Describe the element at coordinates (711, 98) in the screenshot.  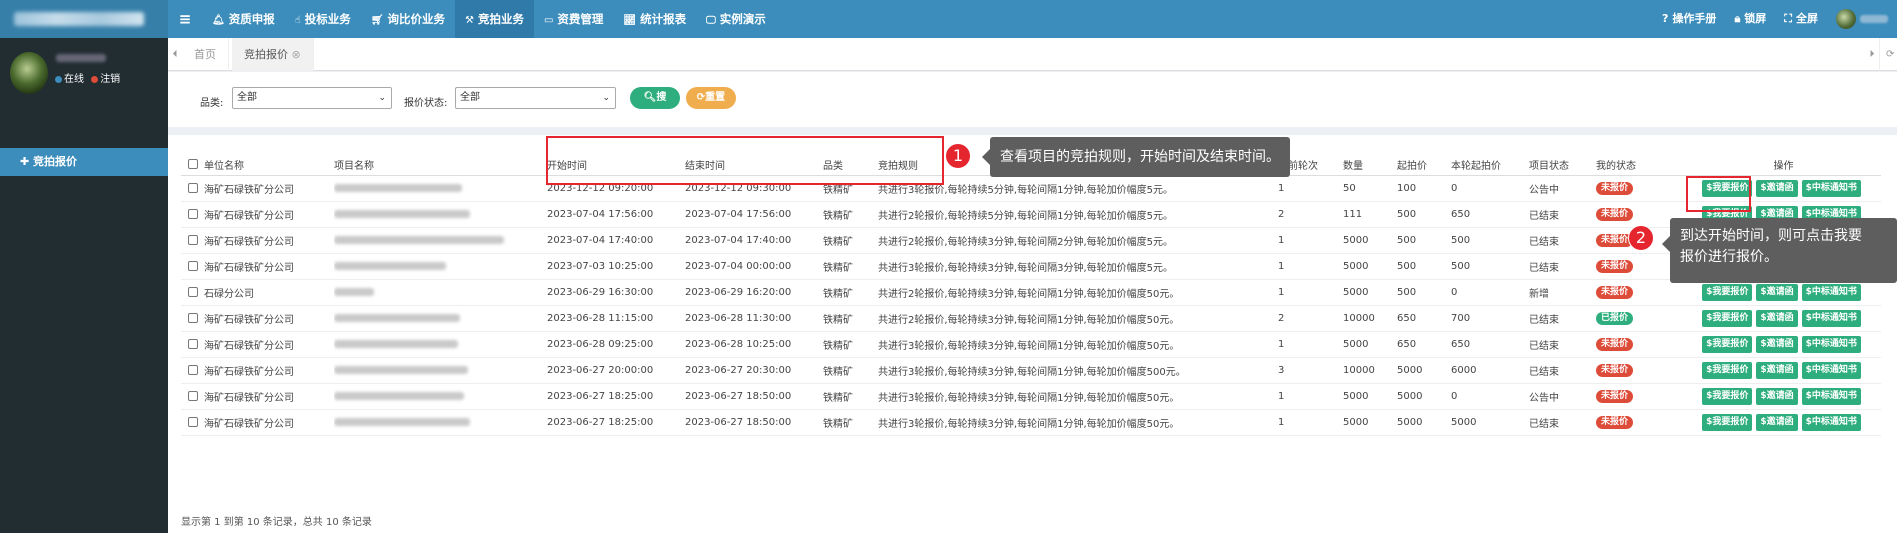
I see `reset-button: ⟳重置` at that location.